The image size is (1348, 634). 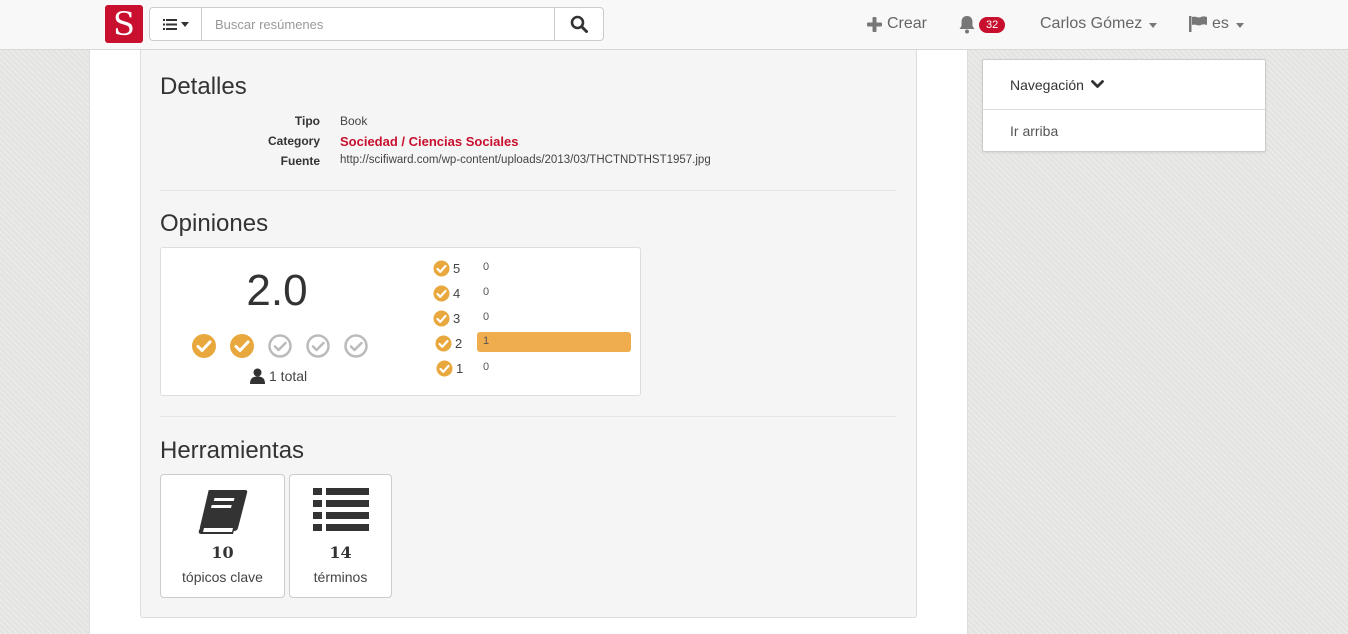 I want to click on distribution-row-3: 3, so click(x=450, y=318).